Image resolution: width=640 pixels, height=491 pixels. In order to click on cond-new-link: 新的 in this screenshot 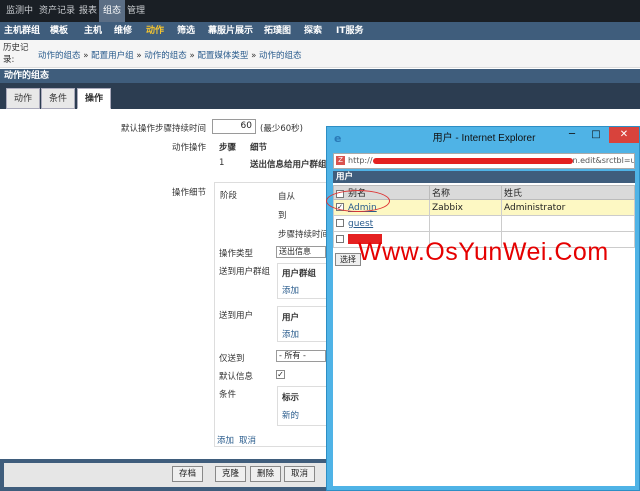, I will do `click(290, 415)`.